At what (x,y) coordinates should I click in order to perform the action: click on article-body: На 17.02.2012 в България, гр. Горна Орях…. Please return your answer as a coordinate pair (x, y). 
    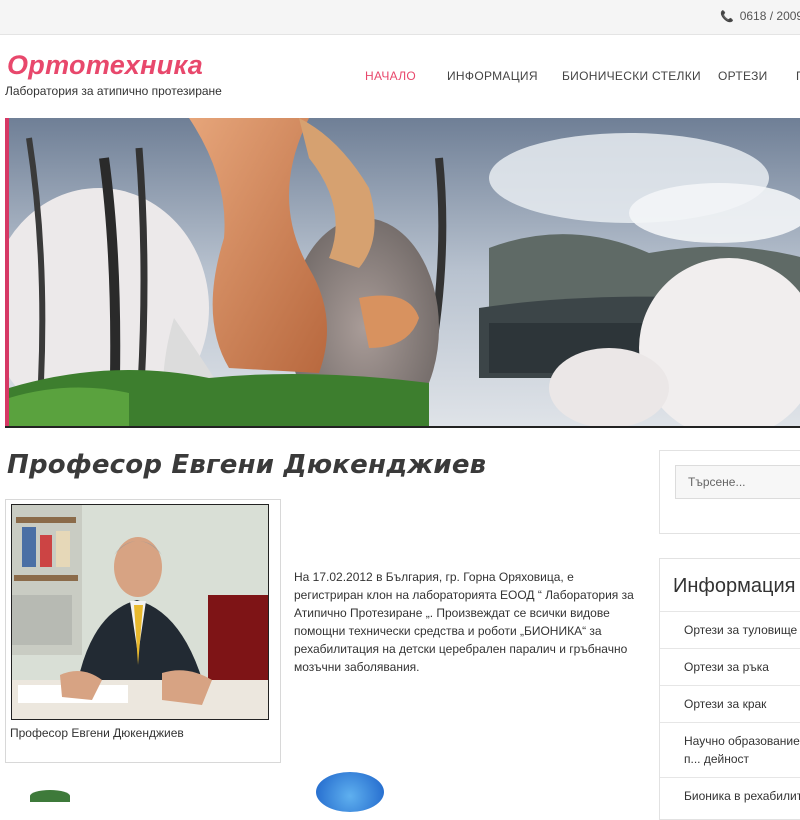
    Looking at the image, I should click on (464, 622).